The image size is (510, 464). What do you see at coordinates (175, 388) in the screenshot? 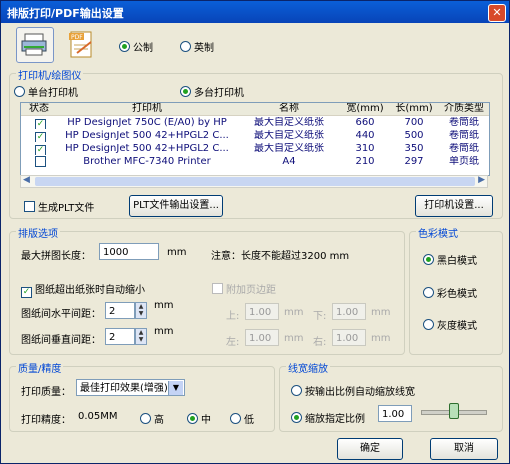
I see `chevron-down-icon: ▼` at bounding box center [175, 388].